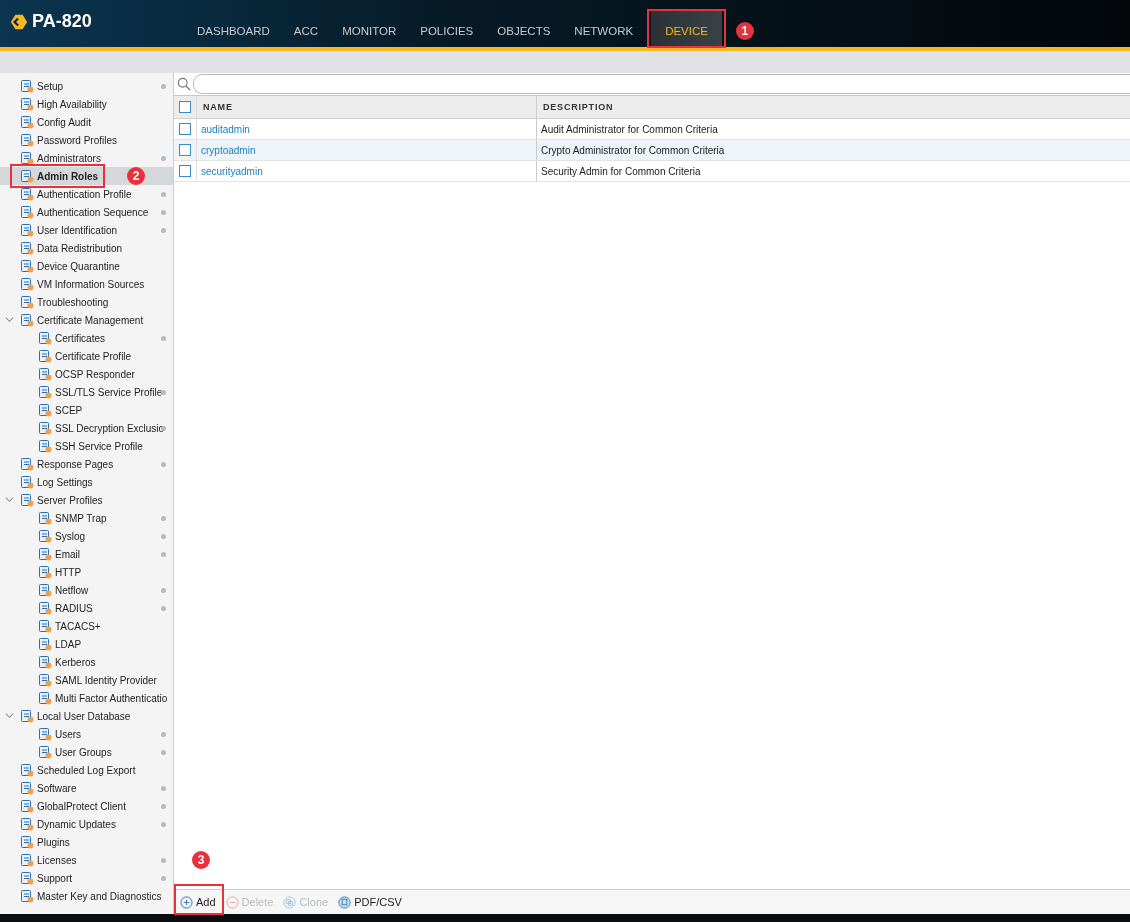 This screenshot has width=1130, height=922. What do you see at coordinates (86, 464) in the screenshot?
I see `sidebar-item: Response Pages` at bounding box center [86, 464].